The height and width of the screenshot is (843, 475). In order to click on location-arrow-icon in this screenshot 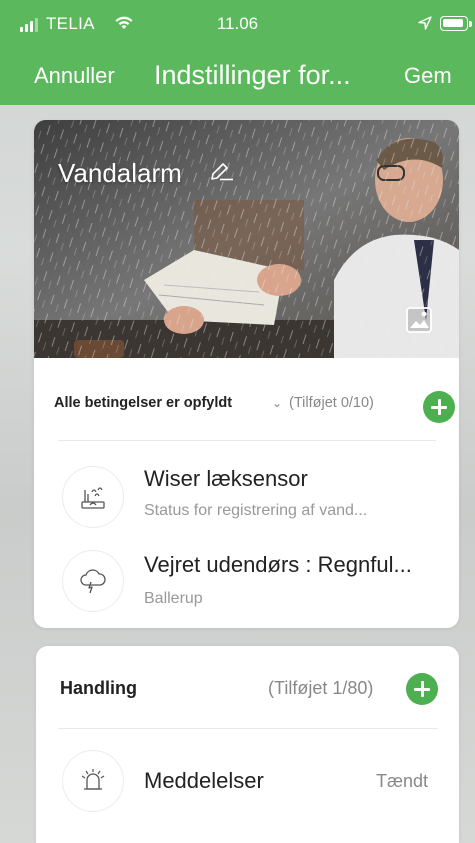, I will do `click(425, 25)`.